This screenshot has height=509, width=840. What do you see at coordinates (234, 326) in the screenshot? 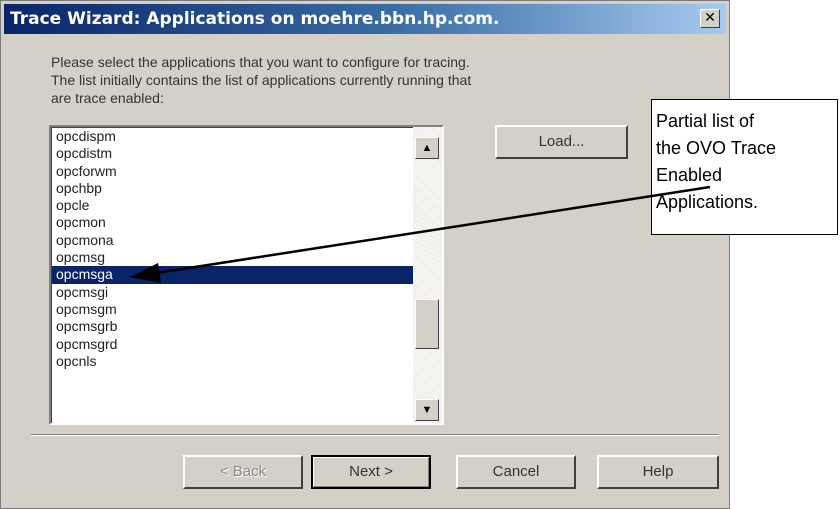
I see `list-item: opcmsgrb` at bounding box center [234, 326].